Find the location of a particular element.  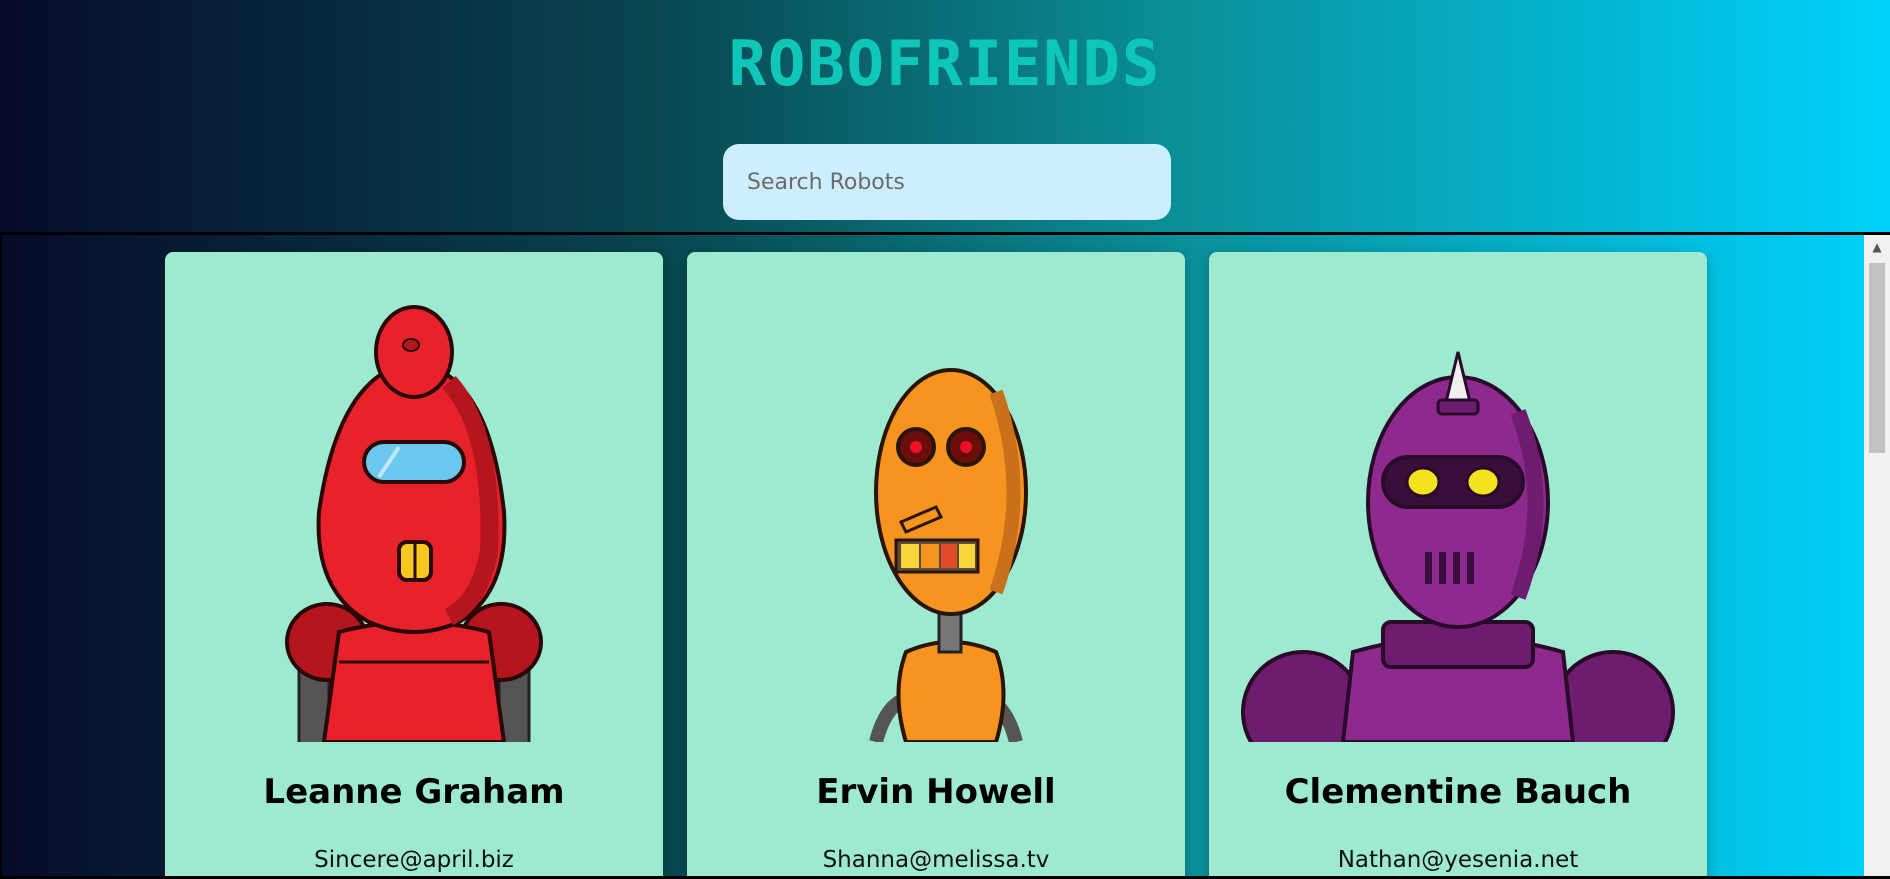

robot-name: Ervin Howell is located at coordinates (936, 792).